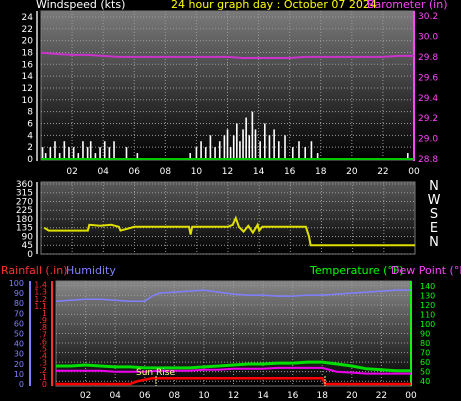  Describe the element at coordinates (434, 242) in the screenshot. I see `compass-letter: N` at that location.